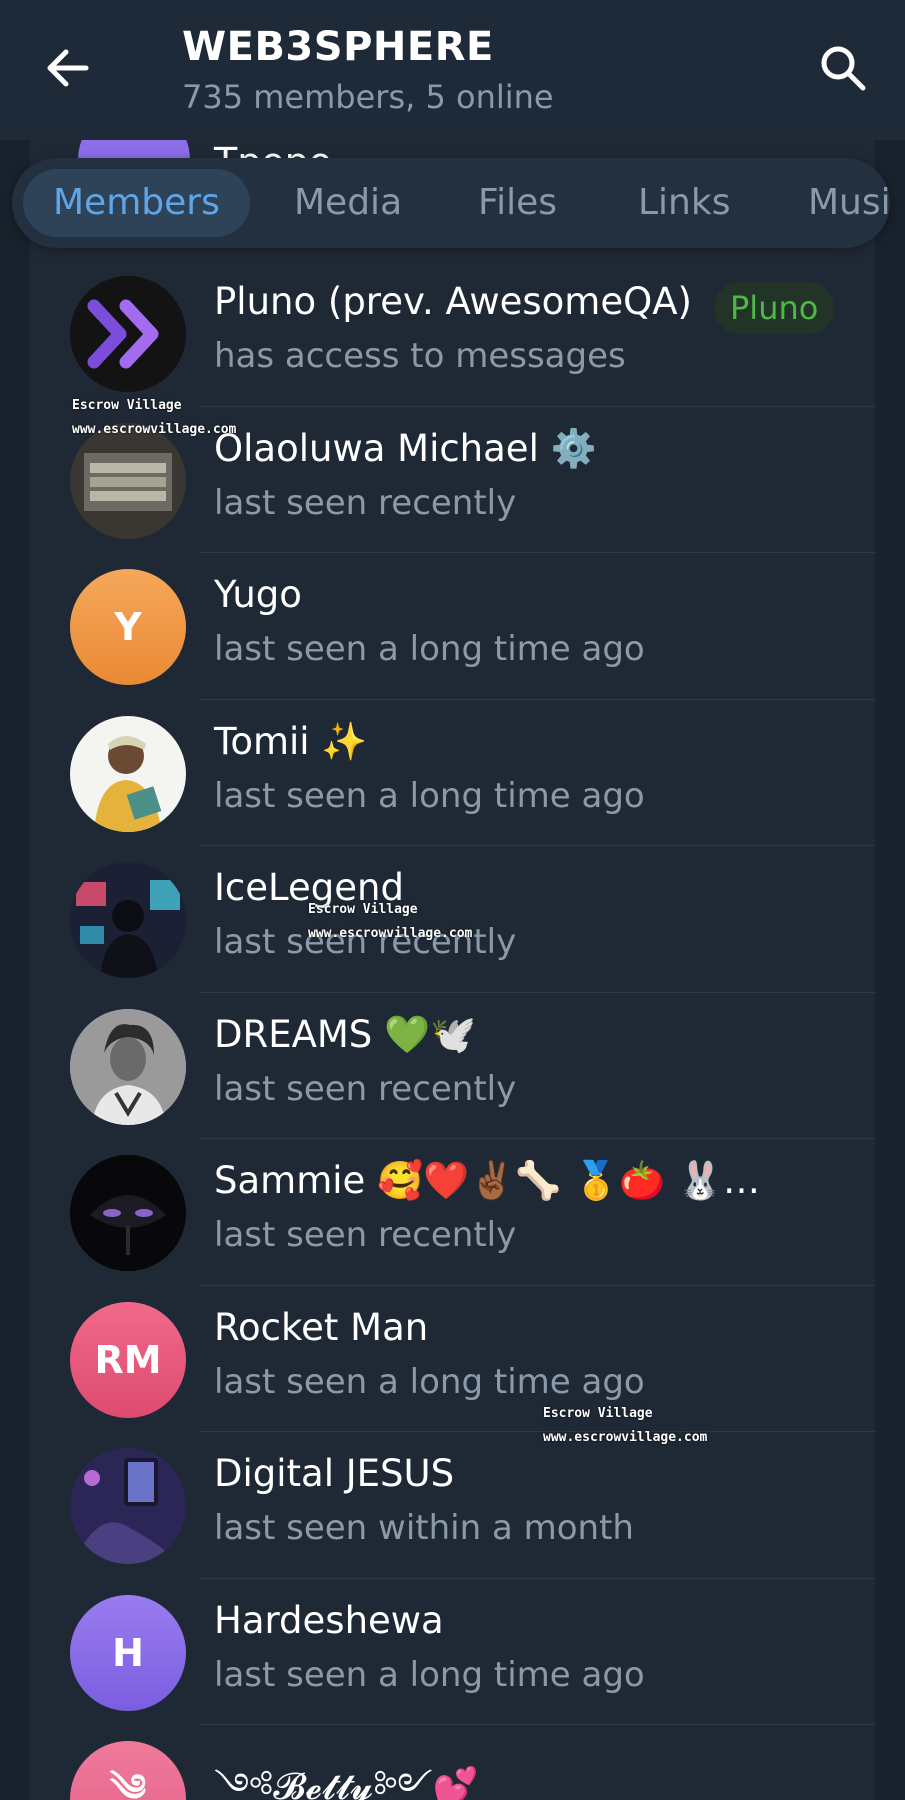 The width and height of the screenshot is (905, 1800). I want to click on member-row: Y Yugo last seen a long time ago, so click(452, 626).